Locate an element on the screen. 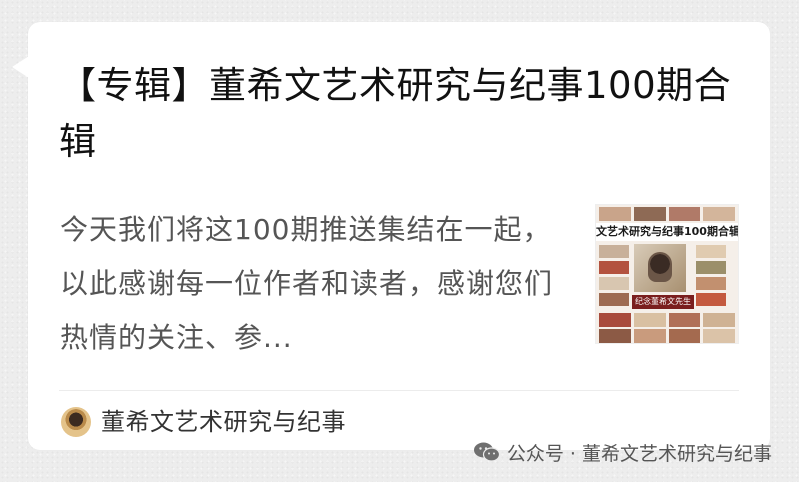 The width and height of the screenshot is (799, 482). thumbnail-right-column is located at coordinates (711, 275).